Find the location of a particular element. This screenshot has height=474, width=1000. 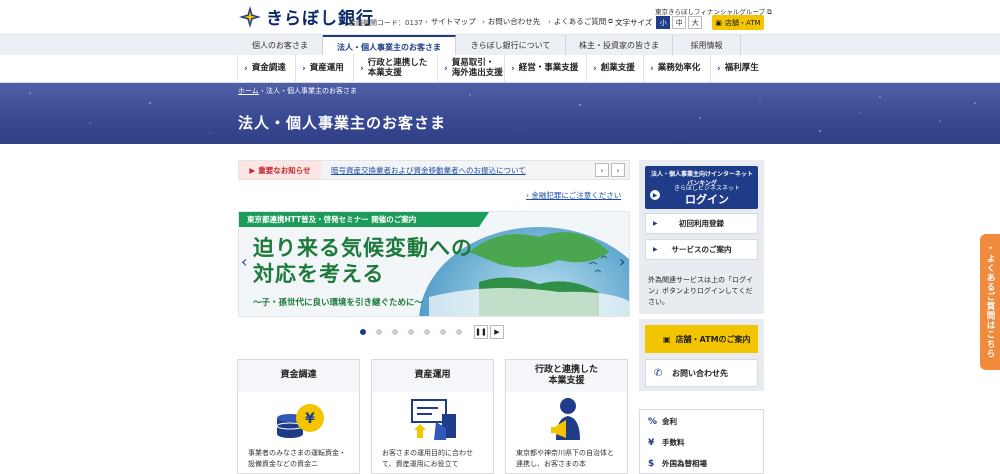

subnav-trade: › 貿易取引・ 海外進出支援 is located at coordinates (470, 69).